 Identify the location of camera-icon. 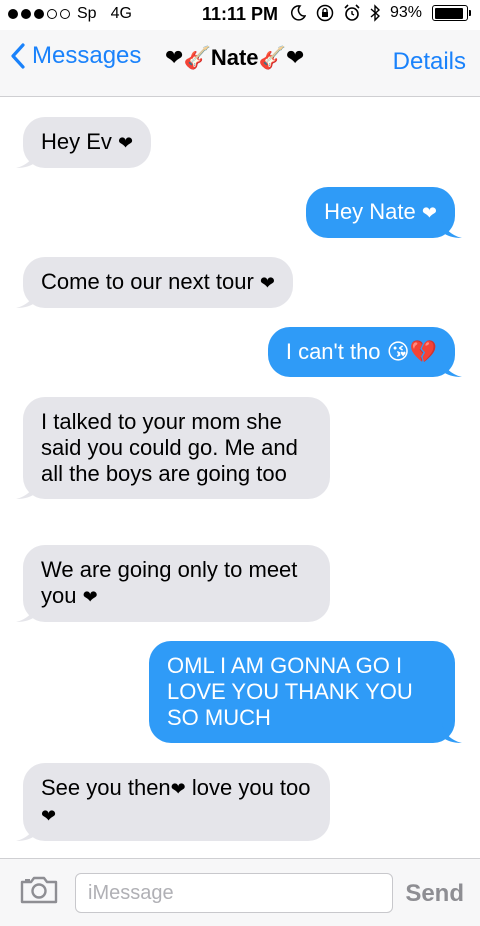
(39, 890).